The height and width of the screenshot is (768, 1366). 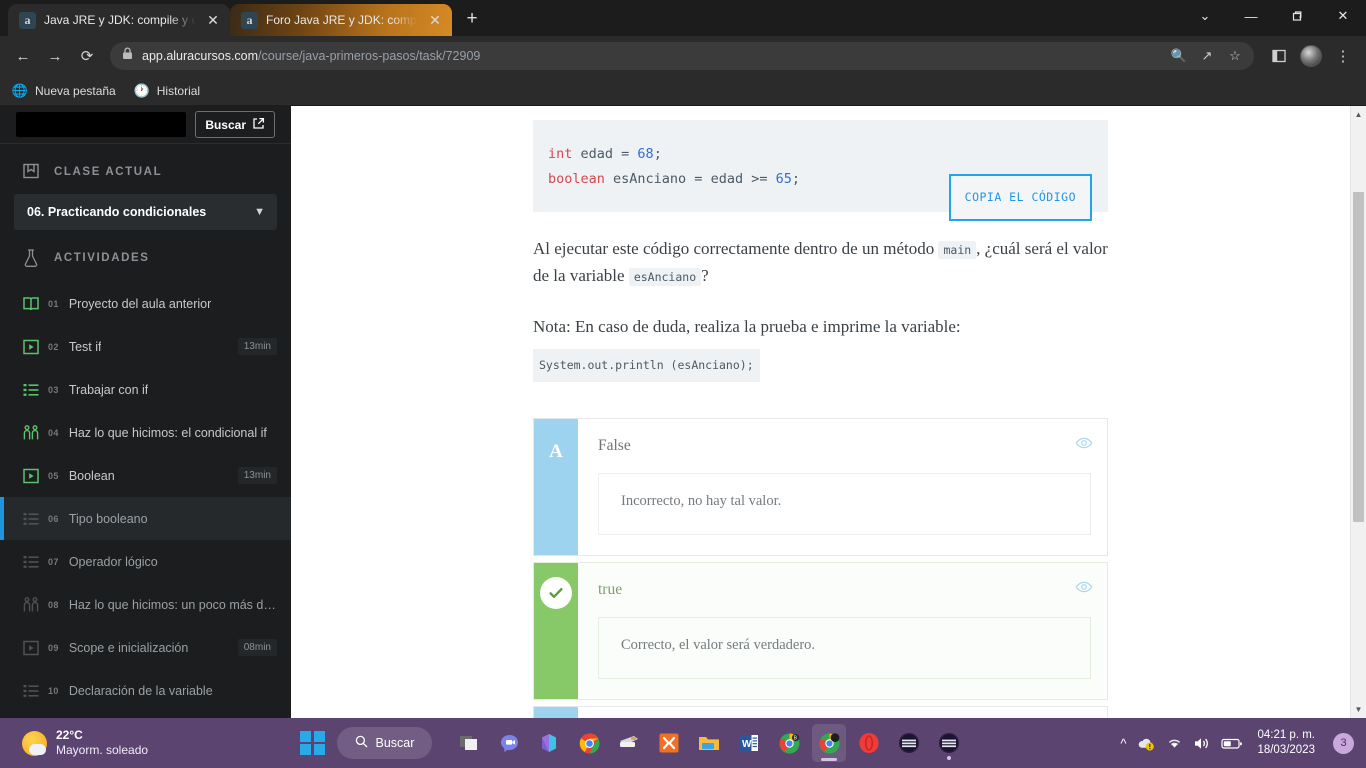 I want to click on back-icon: ←, so click(x=23, y=56).